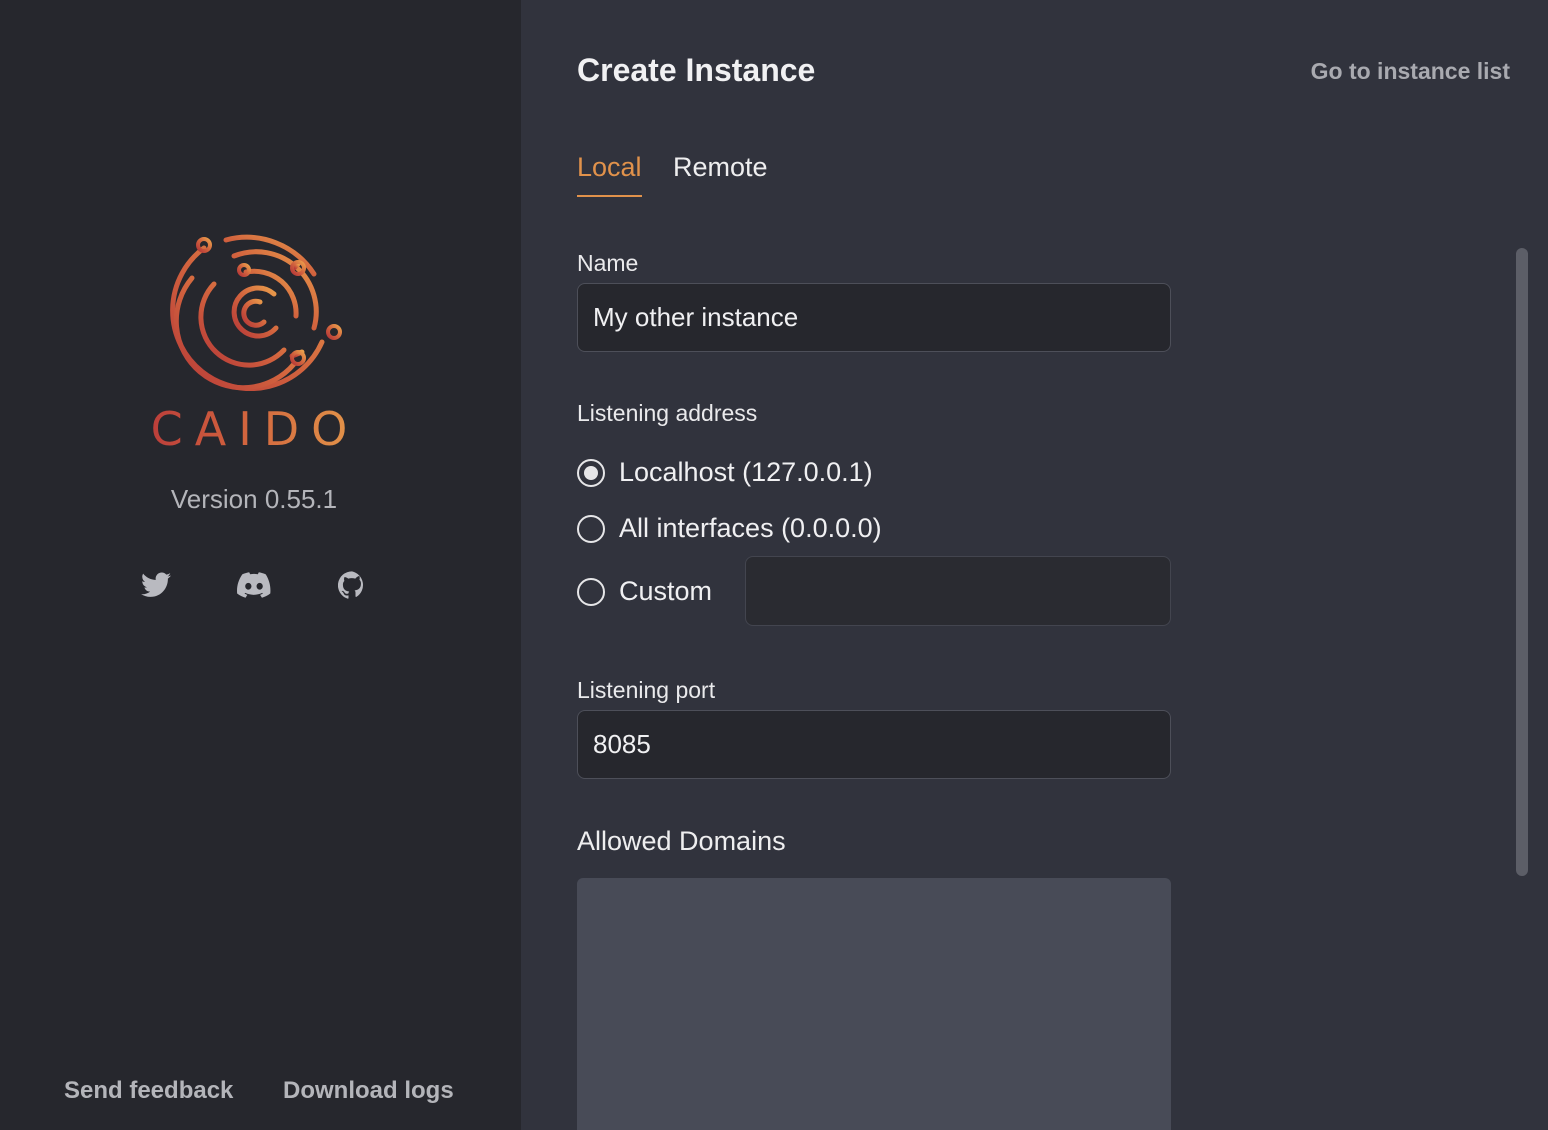  I want to click on discord-link, so click(254, 585).